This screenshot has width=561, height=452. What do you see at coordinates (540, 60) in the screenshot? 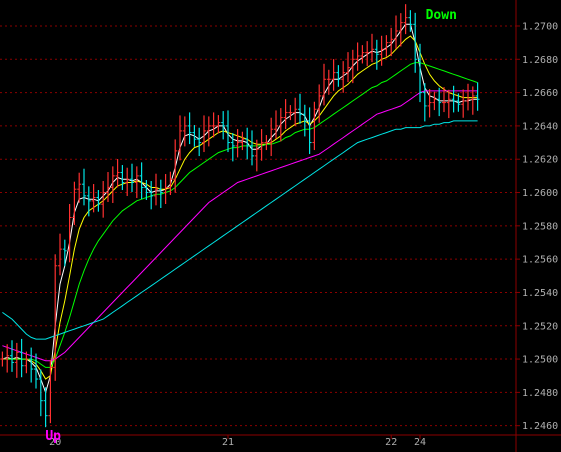
I see `y-tick-label: 1.2680` at bounding box center [540, 60].